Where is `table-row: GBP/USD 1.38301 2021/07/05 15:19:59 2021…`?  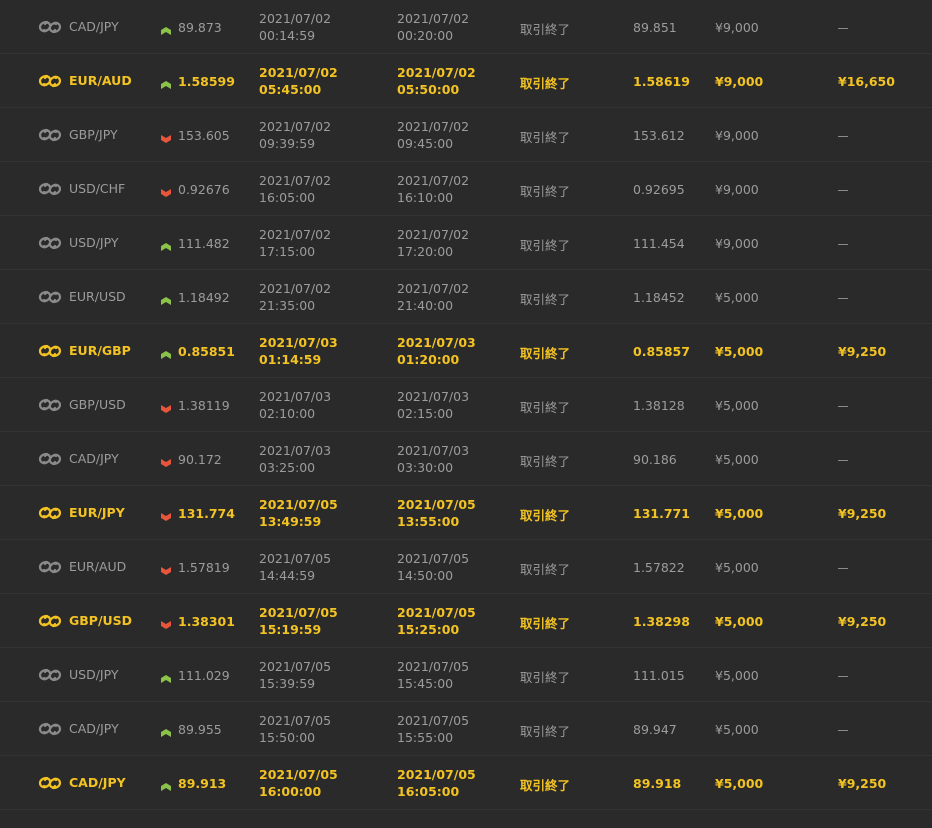
table-row: GBP/USD 1.38301 2021/07/05 15:19:59 2021… is located at coordinates (466, 621).